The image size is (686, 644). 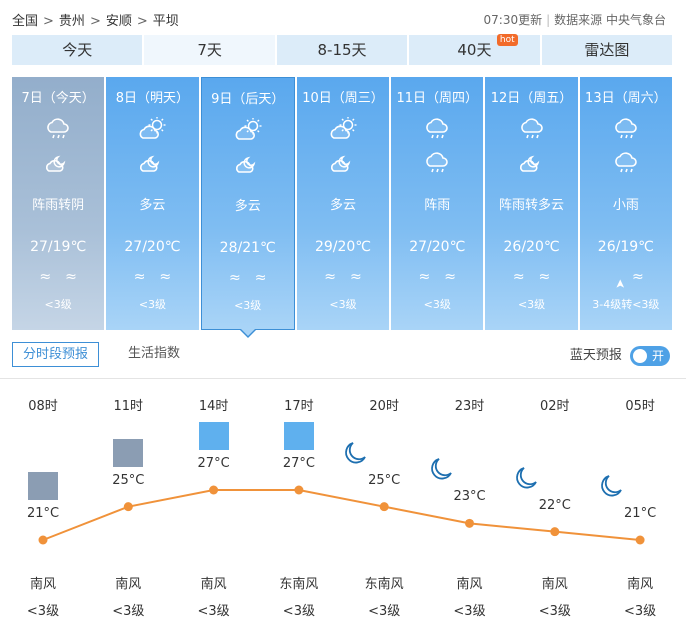 What do you see at coordinates (119, 21) in the screenshot?
I see `breadcrumb-item: 安顺` at bounding box center [119, 21].